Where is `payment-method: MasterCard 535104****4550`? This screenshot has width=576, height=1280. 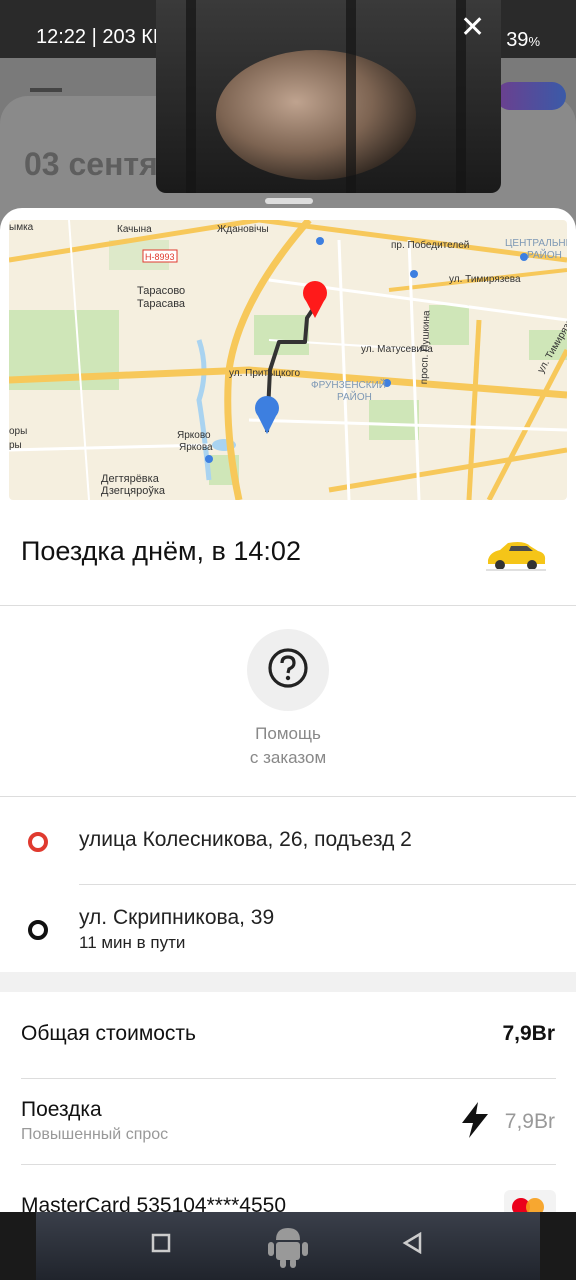 payment-method: MasterCard 535104****4550 is located at coordinates (153, 1203).